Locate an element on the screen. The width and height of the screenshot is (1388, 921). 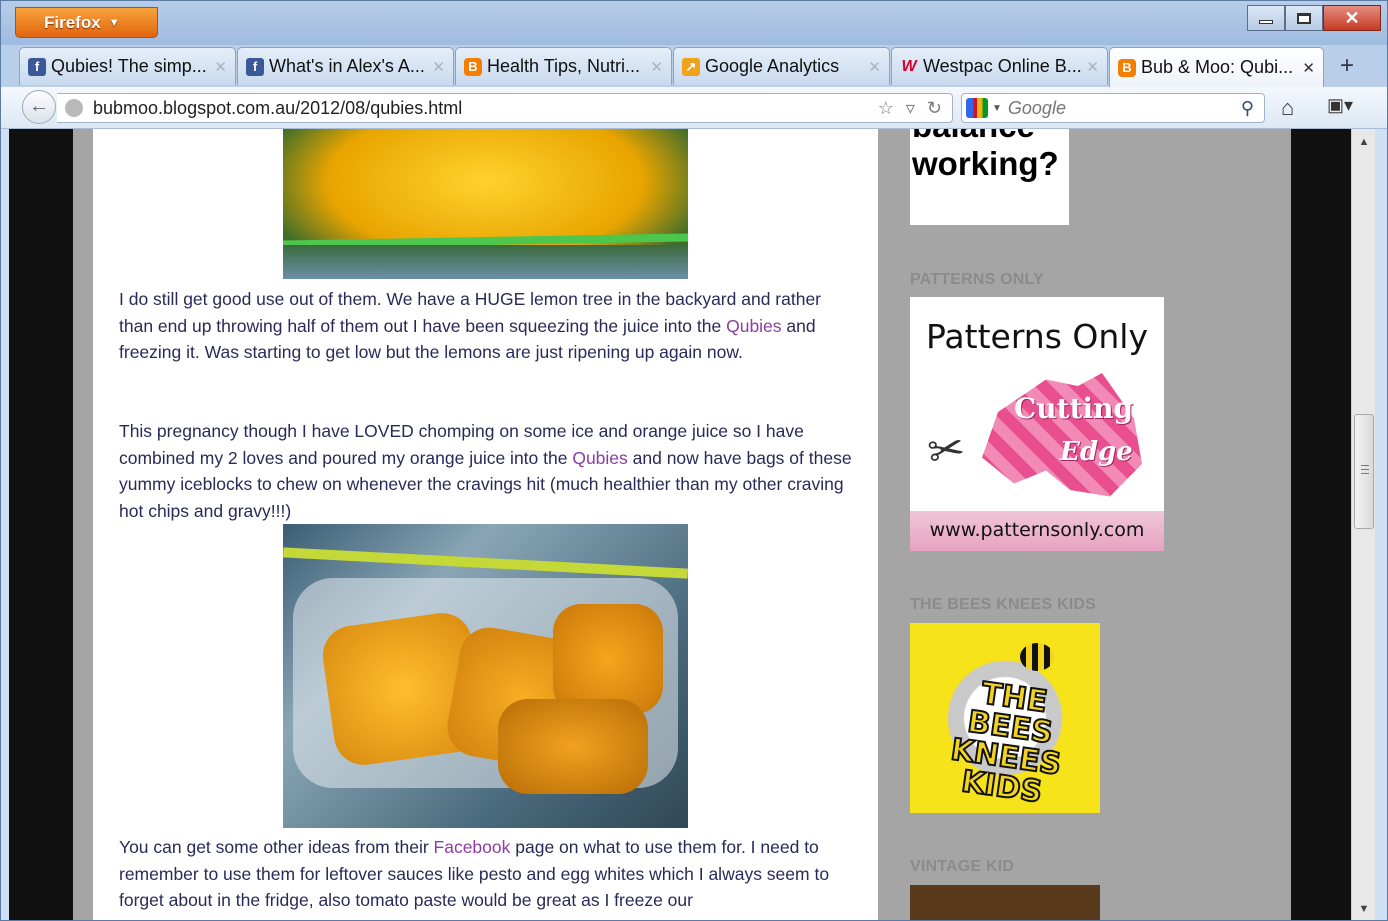
close-icon: ✕ is located at coordinates (1352, 17).